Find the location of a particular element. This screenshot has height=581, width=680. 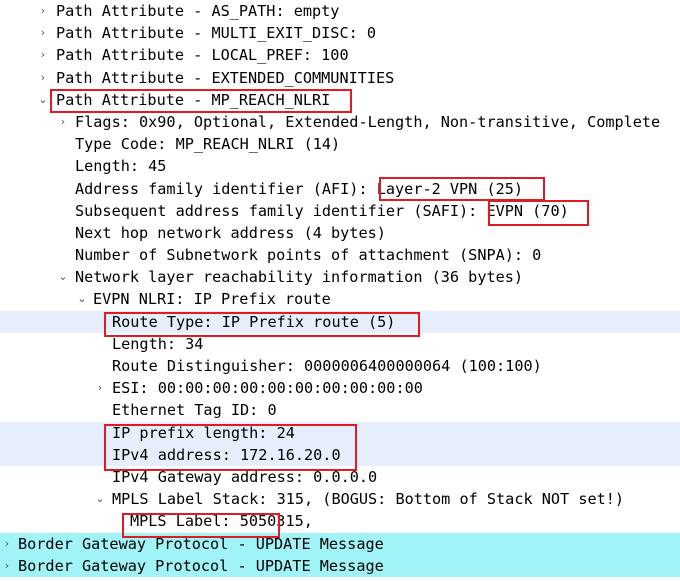

tree-row-label: Type Code: MP_REACH_NLRI (14) is located at coordinates (208, 144).